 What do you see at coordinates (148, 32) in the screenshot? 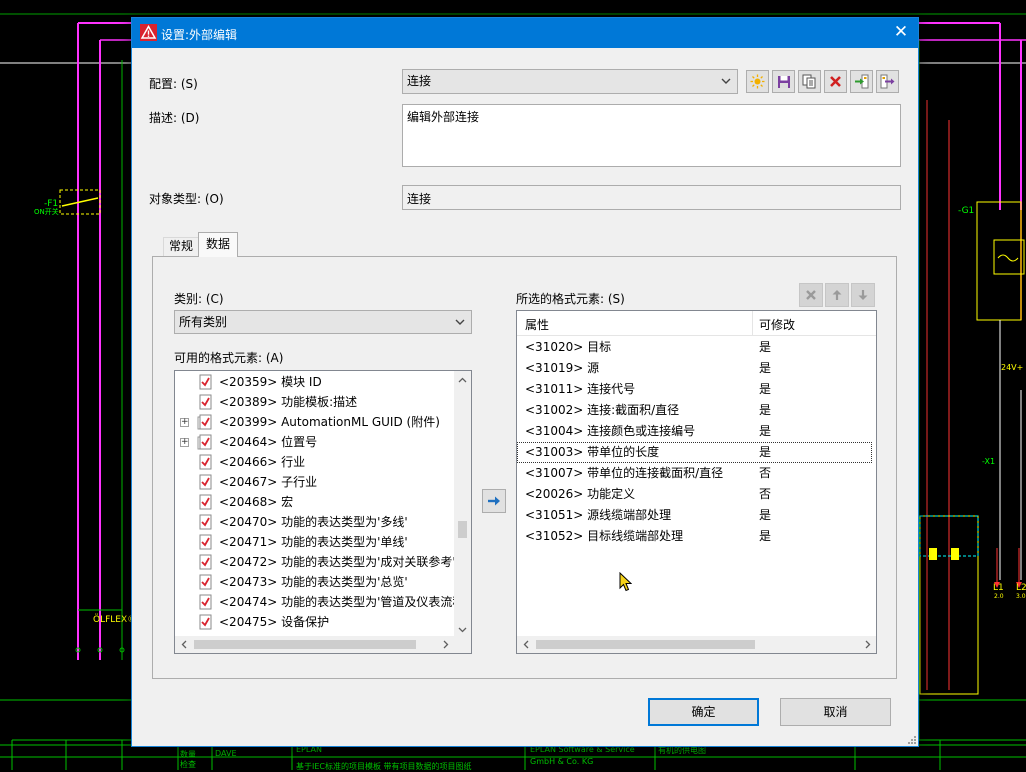
I see `warning-app-icon` at bounding box center [148, 32].